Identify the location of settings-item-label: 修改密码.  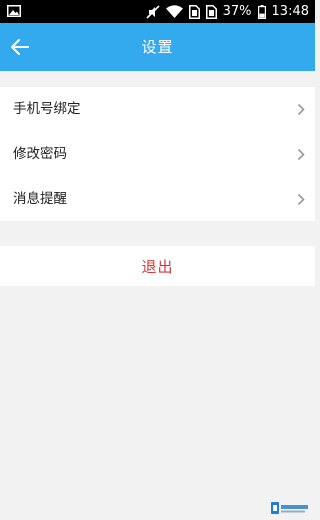
(40, 154).